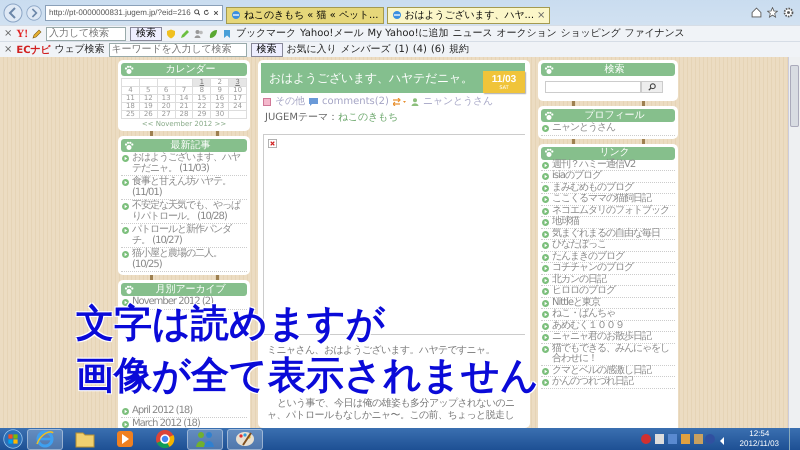  I want to click on blog-link: 週刊？ハミー通信V2, so click(594, 165).